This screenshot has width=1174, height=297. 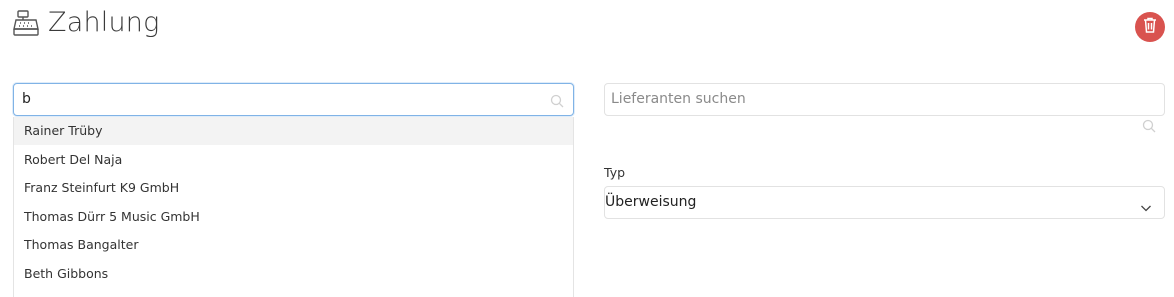 I want to click on dropdown-item-label: Rainer Trüby, so click(x=63, y=130).